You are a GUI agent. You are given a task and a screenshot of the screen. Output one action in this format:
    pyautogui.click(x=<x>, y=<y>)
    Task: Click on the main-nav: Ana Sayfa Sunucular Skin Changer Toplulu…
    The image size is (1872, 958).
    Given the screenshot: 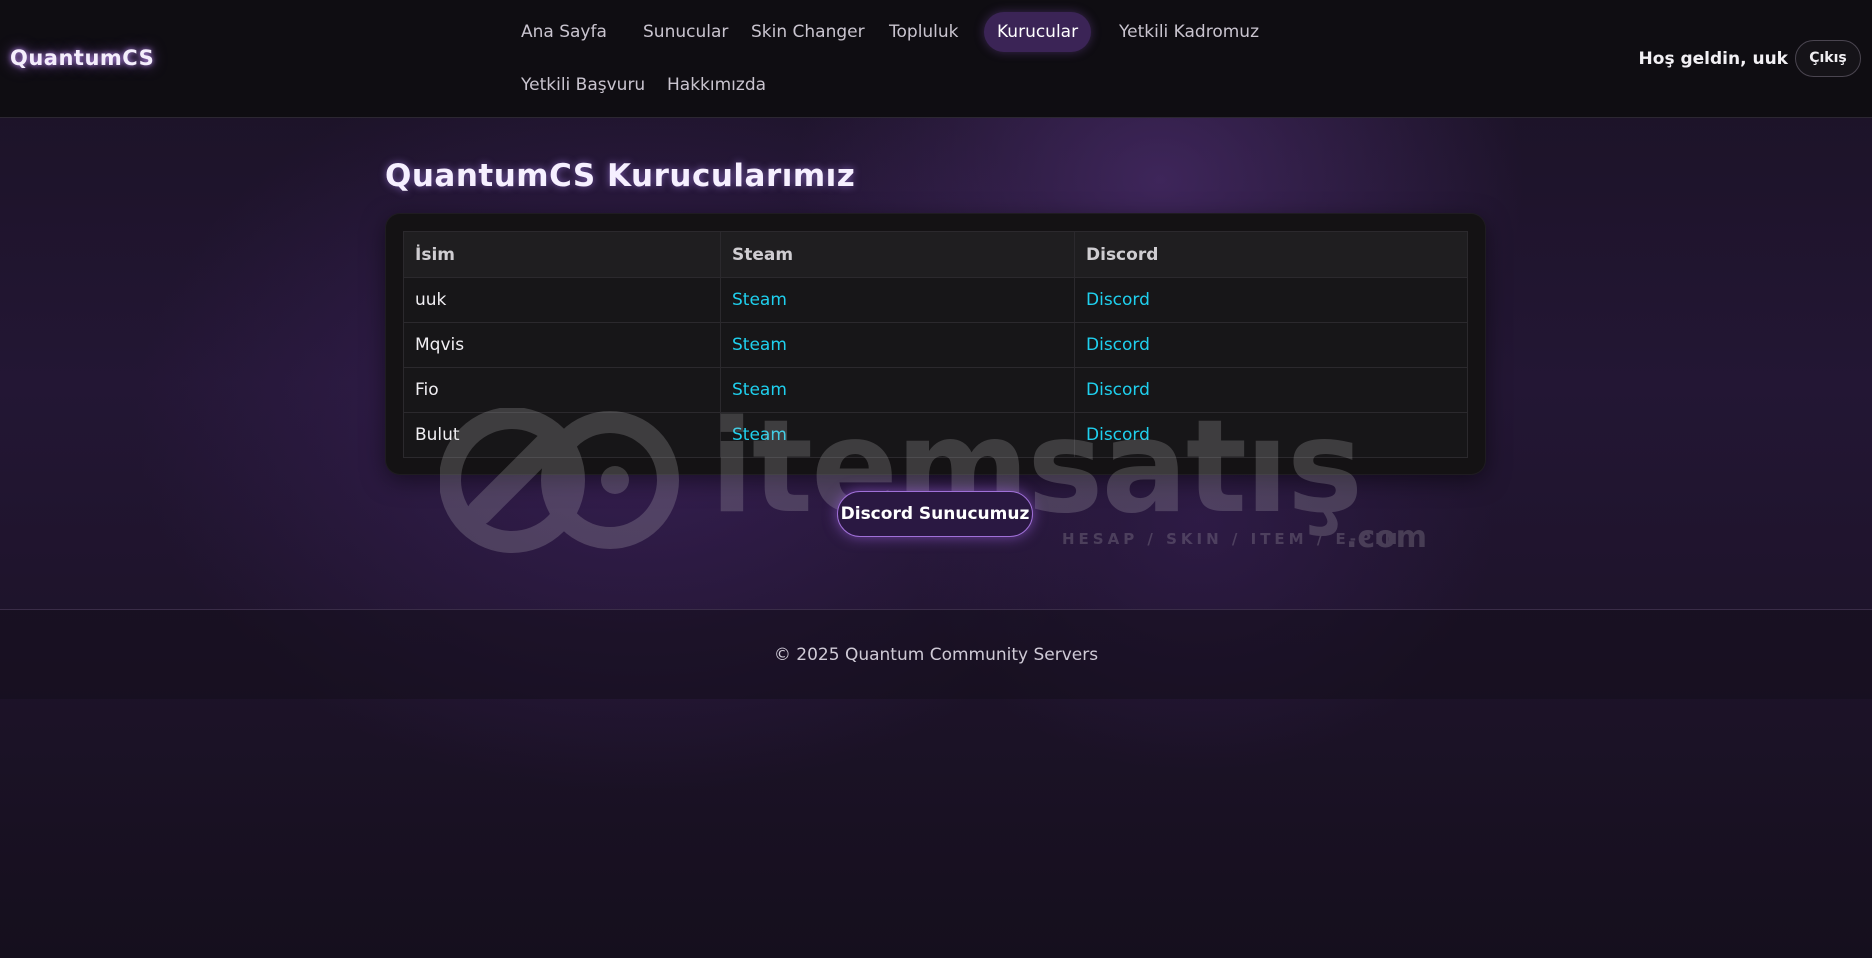 What is the action you would take?
    pyautogui.click(x=884, y=59)
    